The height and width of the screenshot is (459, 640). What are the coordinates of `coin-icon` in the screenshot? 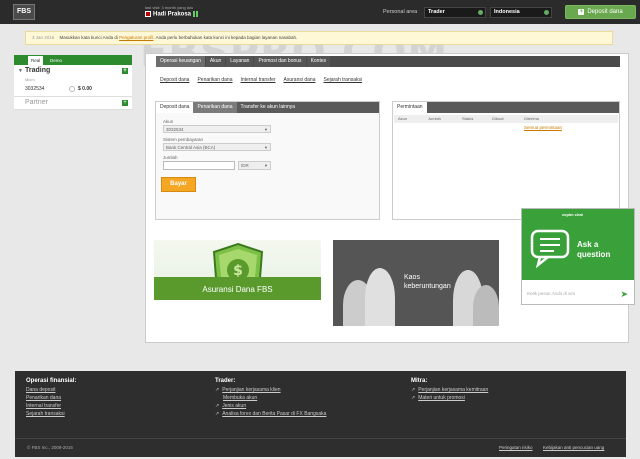 It's located at (72, 89).